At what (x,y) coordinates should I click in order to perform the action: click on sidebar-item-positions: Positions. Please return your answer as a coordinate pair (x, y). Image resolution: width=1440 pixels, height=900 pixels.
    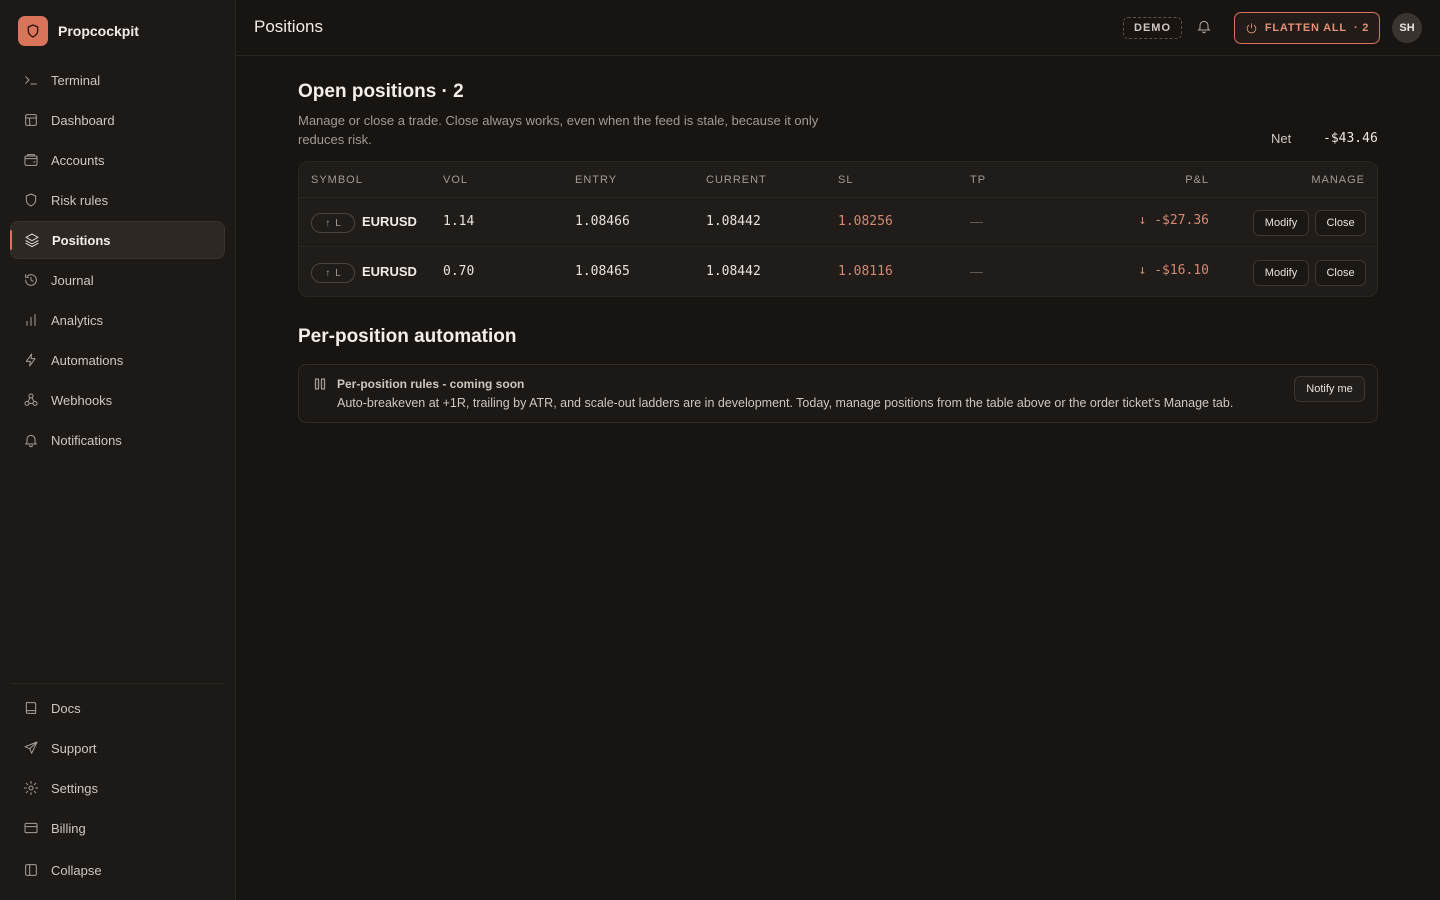
    Looking at the image, I should click on (117, 240).